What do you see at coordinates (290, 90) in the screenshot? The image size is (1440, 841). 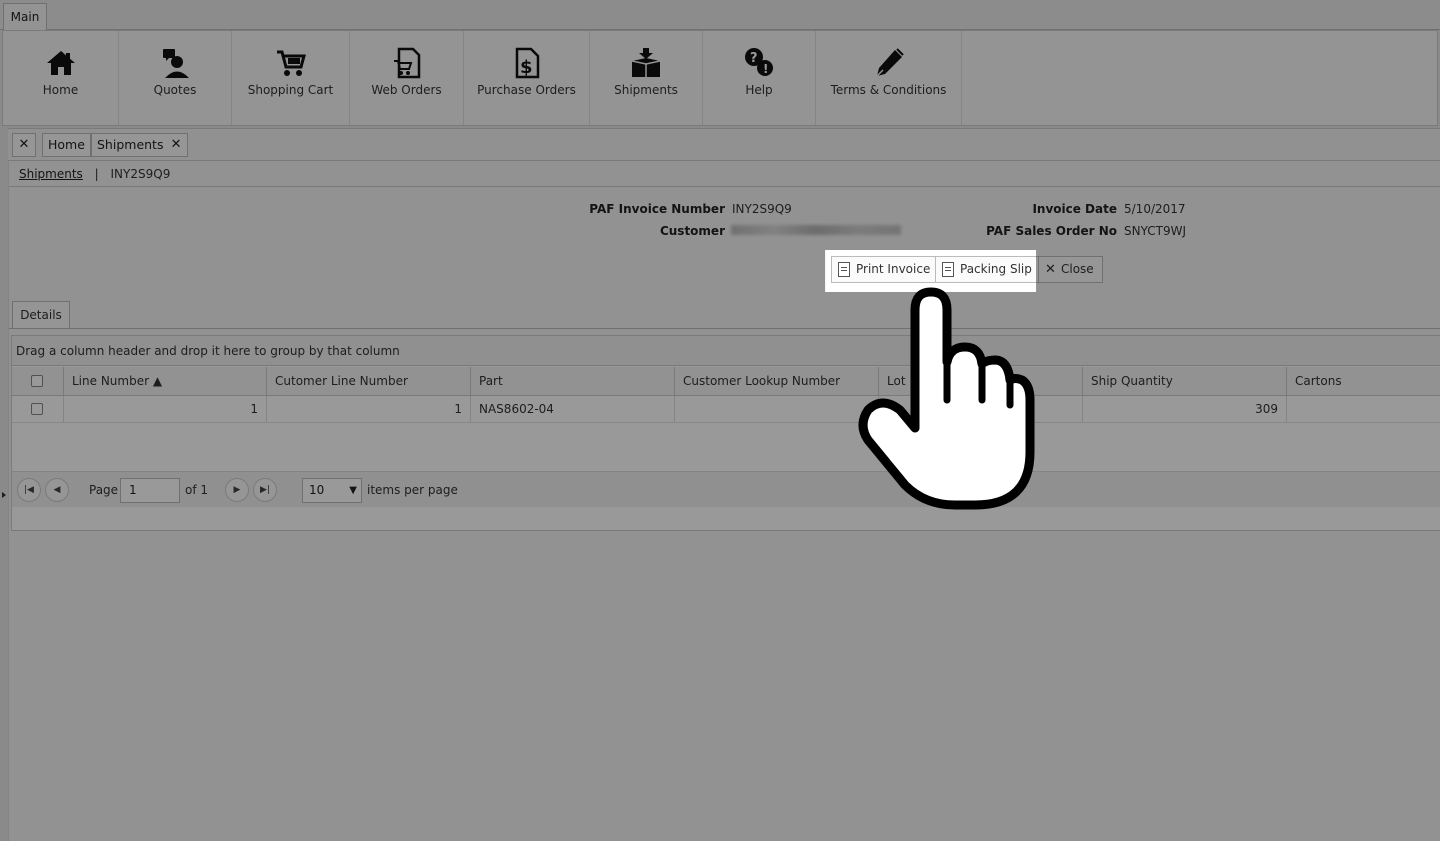 I see `ribbon-shopping-cart-label: Shopping Cart` at bounding box center [290, 90].